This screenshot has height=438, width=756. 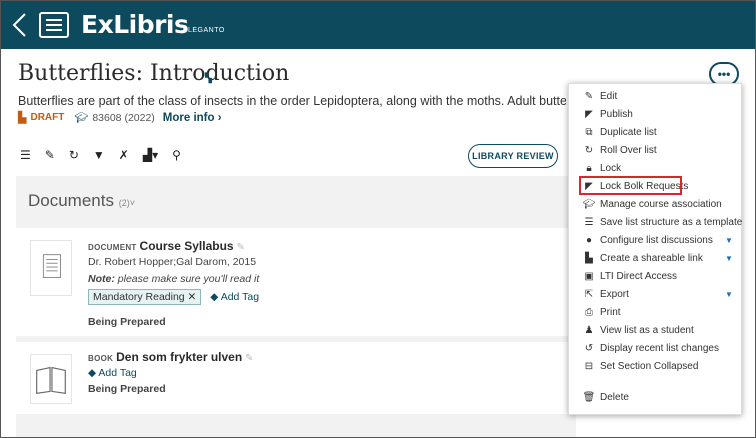 What do you see at coordinates (589, 96) in the screenshot?
I see `pencil-icon: ✎` at bounding box center [589, 96].